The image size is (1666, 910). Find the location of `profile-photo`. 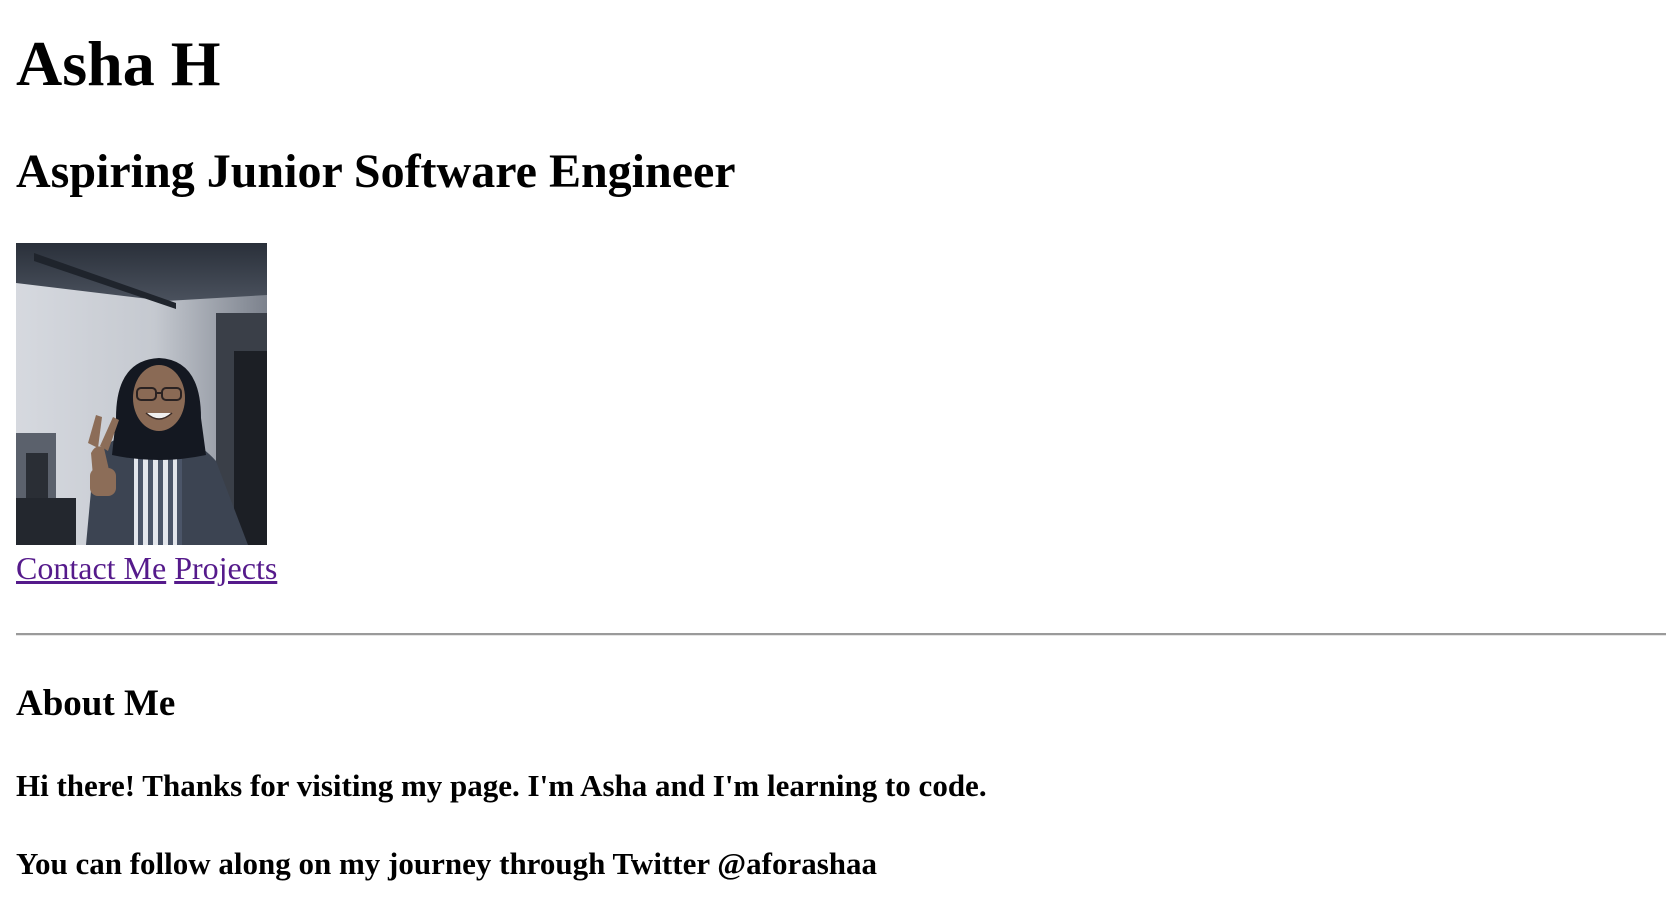

profile-photo is located at coordinates (141, 394).